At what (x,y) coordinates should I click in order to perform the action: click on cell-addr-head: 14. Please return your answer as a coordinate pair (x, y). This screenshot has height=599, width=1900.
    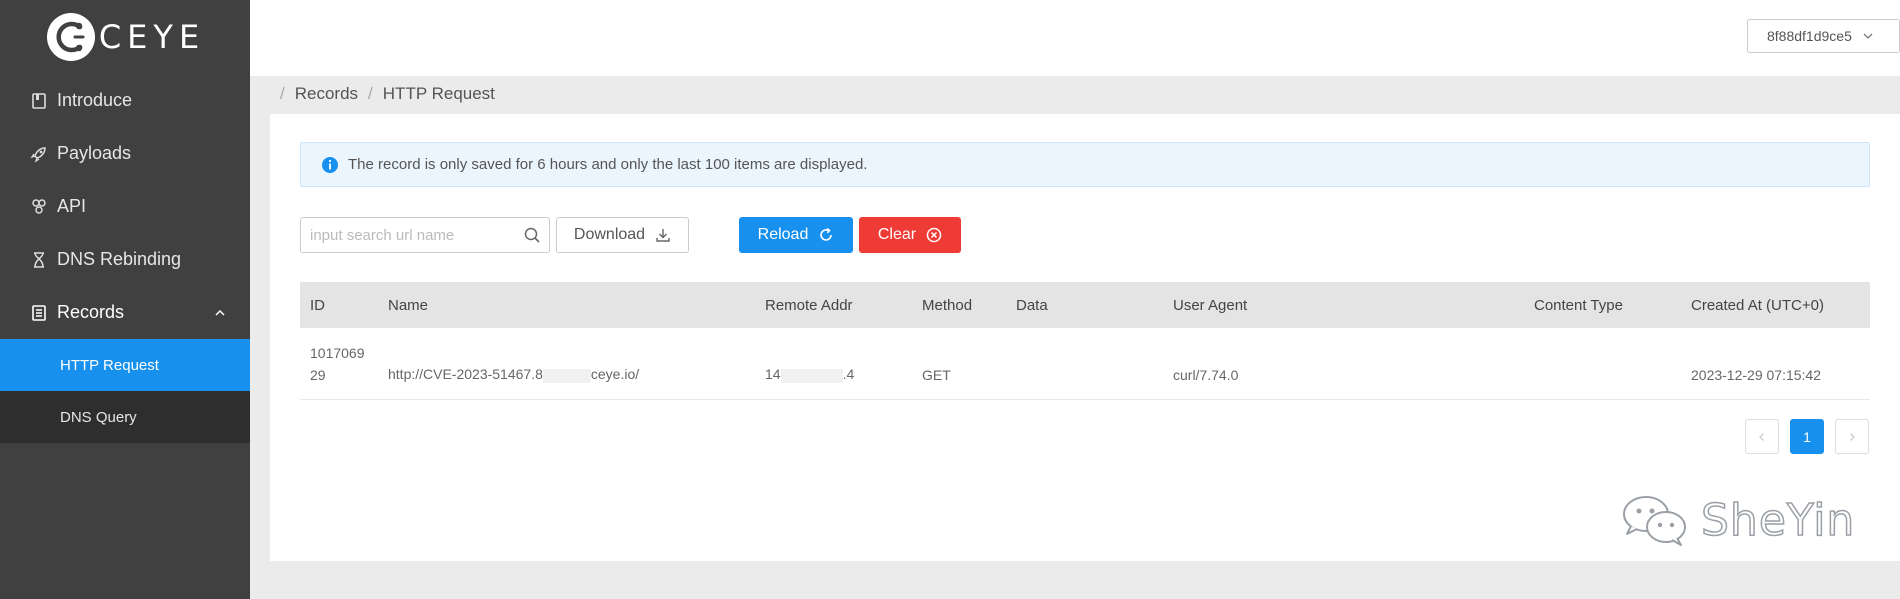
    Looking at the image, I should click on (773, 374).